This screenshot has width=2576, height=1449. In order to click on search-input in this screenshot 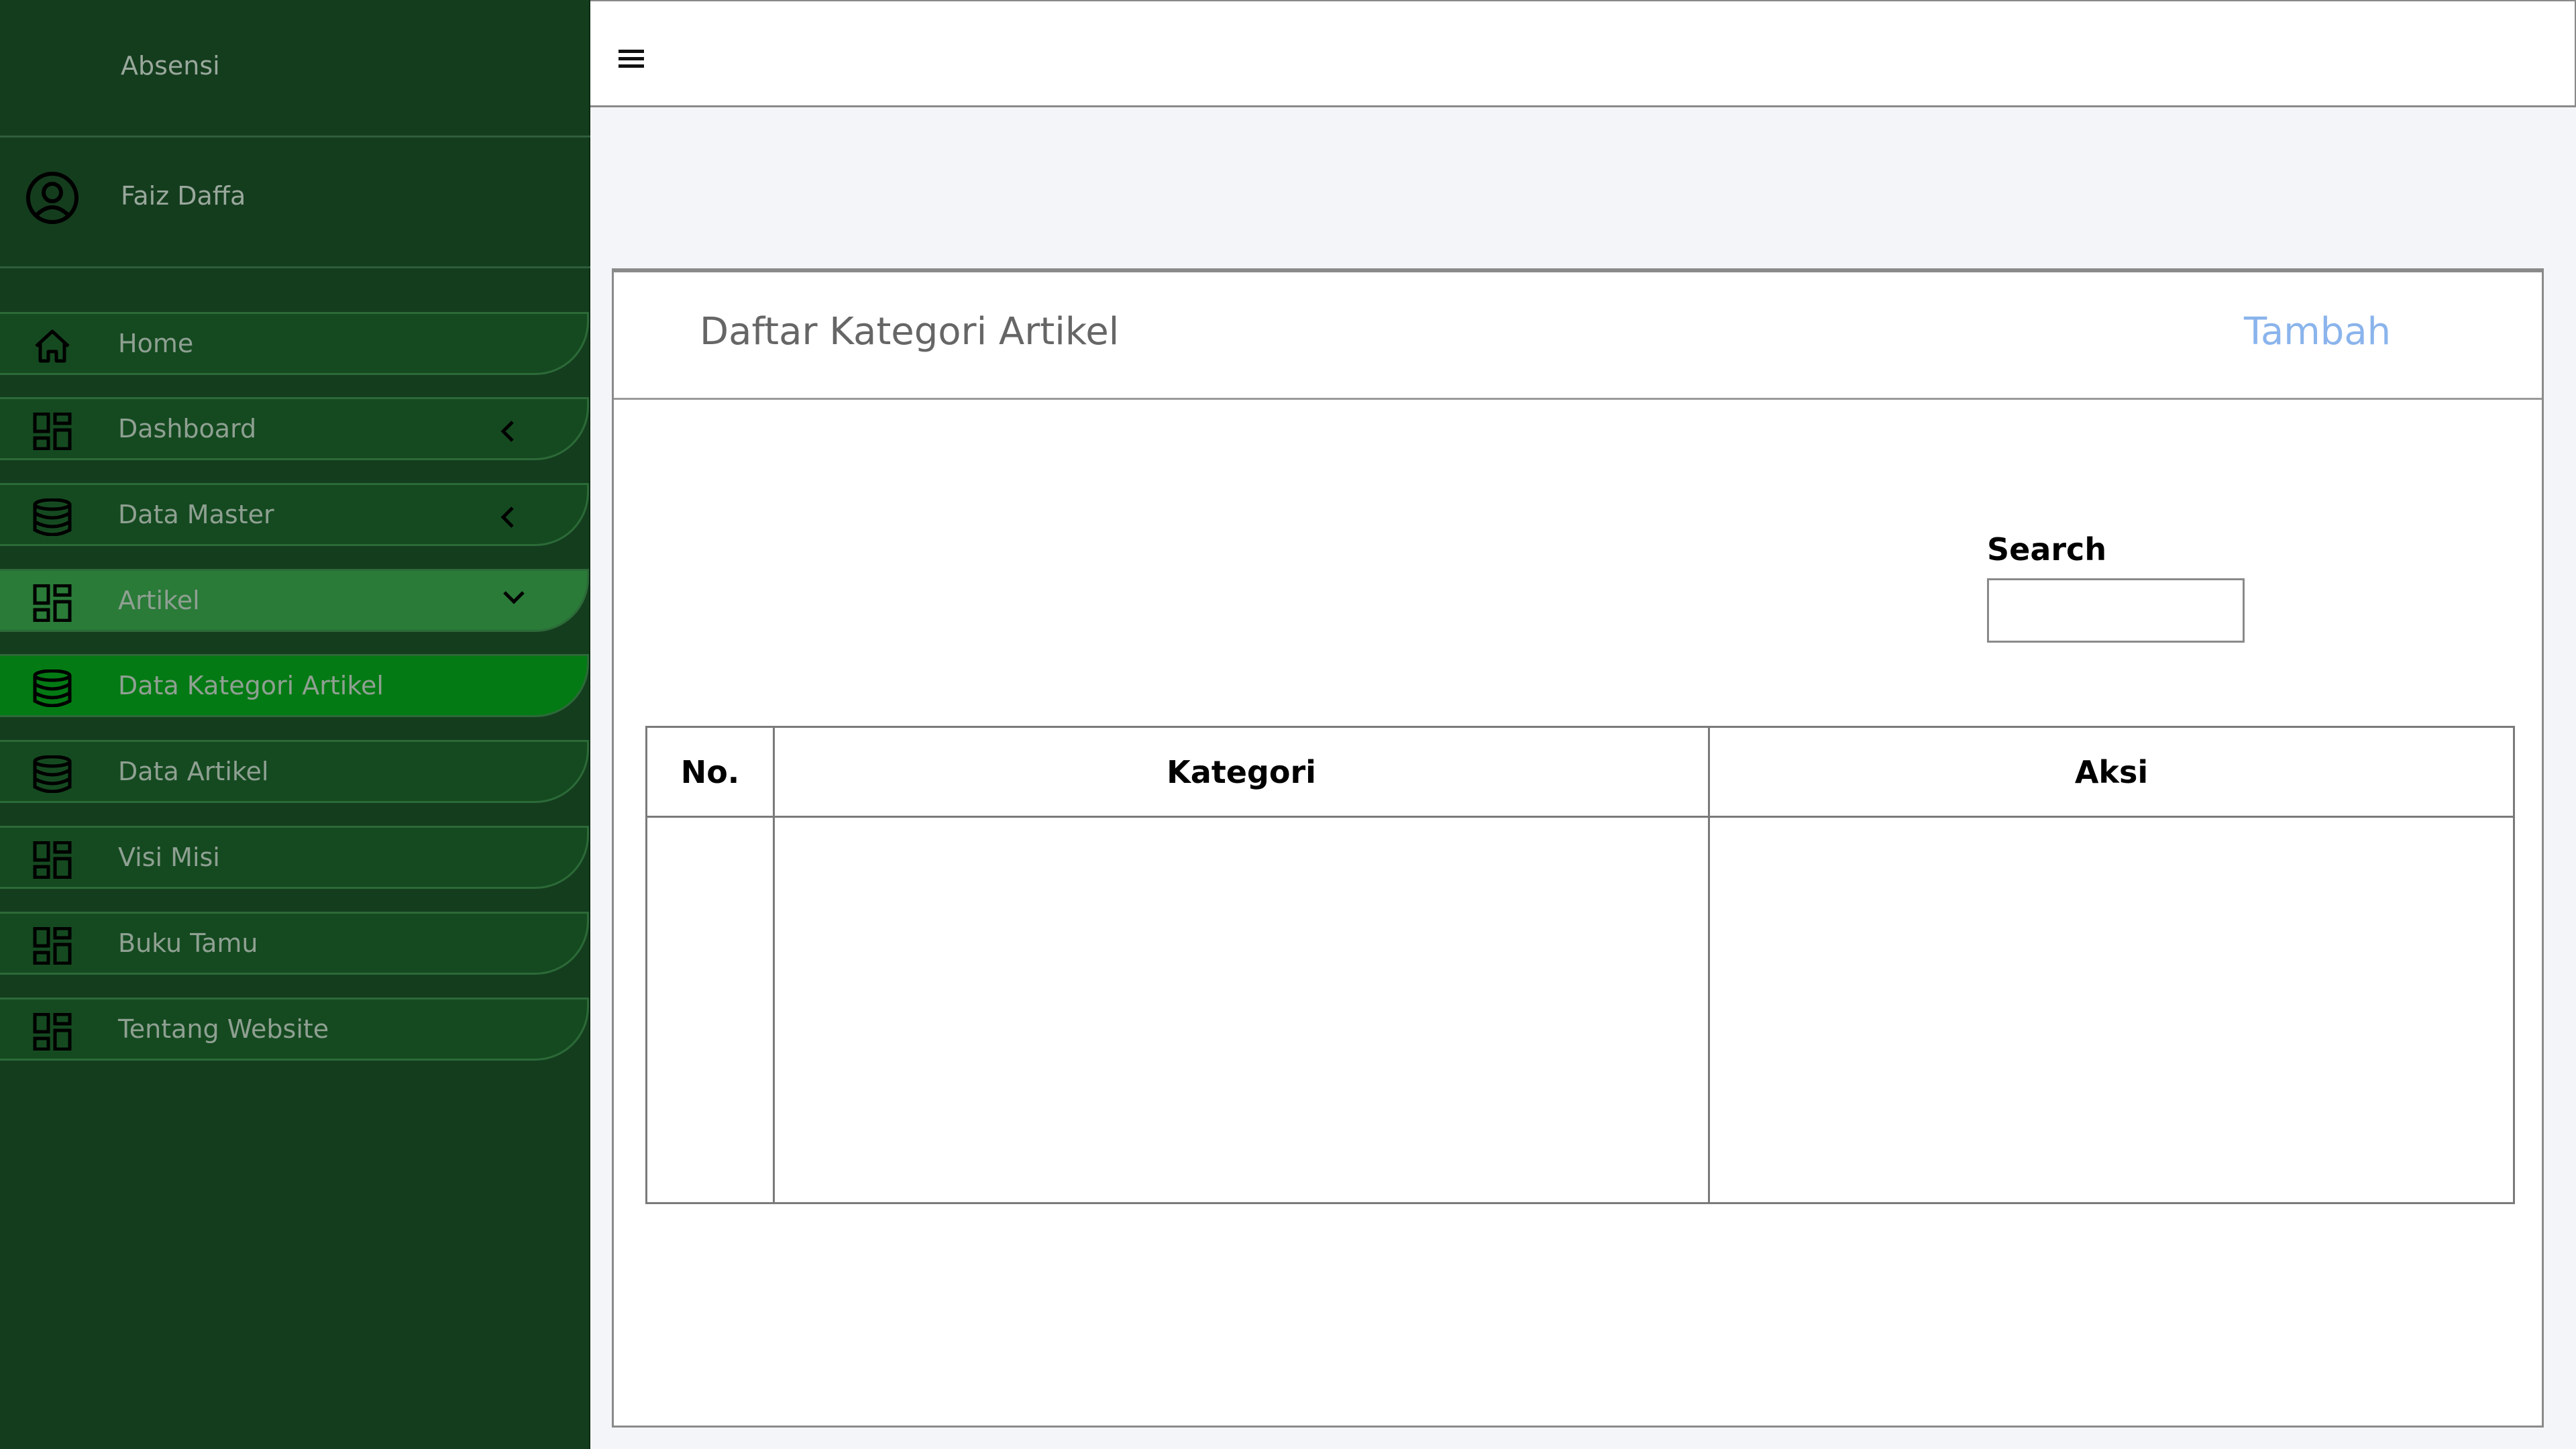, I will do `click(2116, 610)`.